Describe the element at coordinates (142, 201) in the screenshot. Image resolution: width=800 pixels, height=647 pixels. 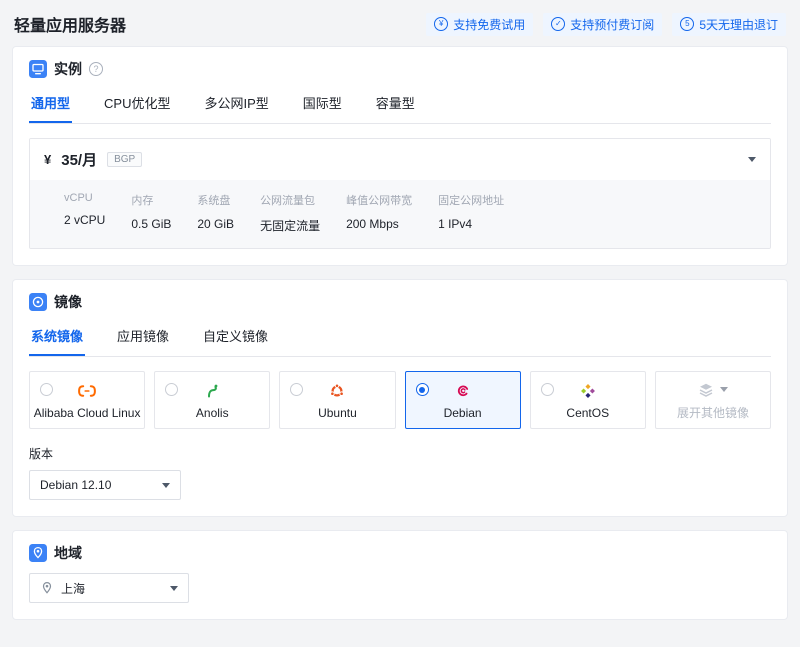
I see `spec-label: 内存` at that location.